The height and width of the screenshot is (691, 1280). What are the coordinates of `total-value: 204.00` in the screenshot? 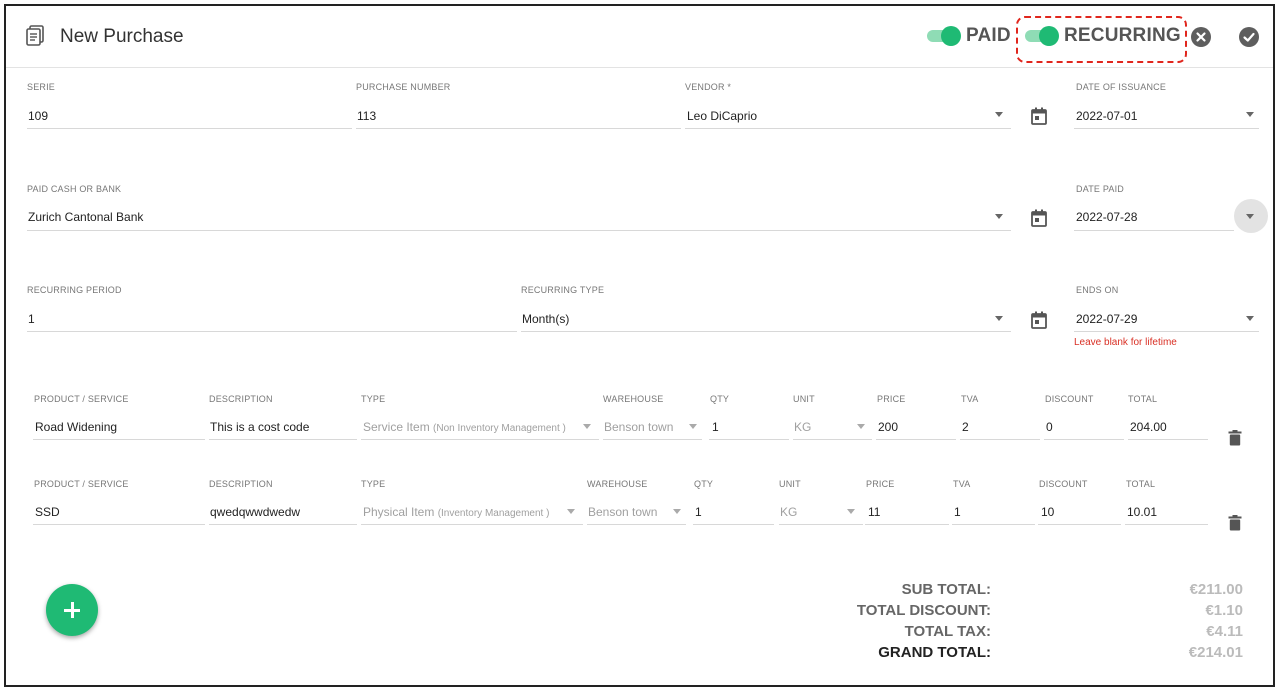 It's located at (1148, 427).